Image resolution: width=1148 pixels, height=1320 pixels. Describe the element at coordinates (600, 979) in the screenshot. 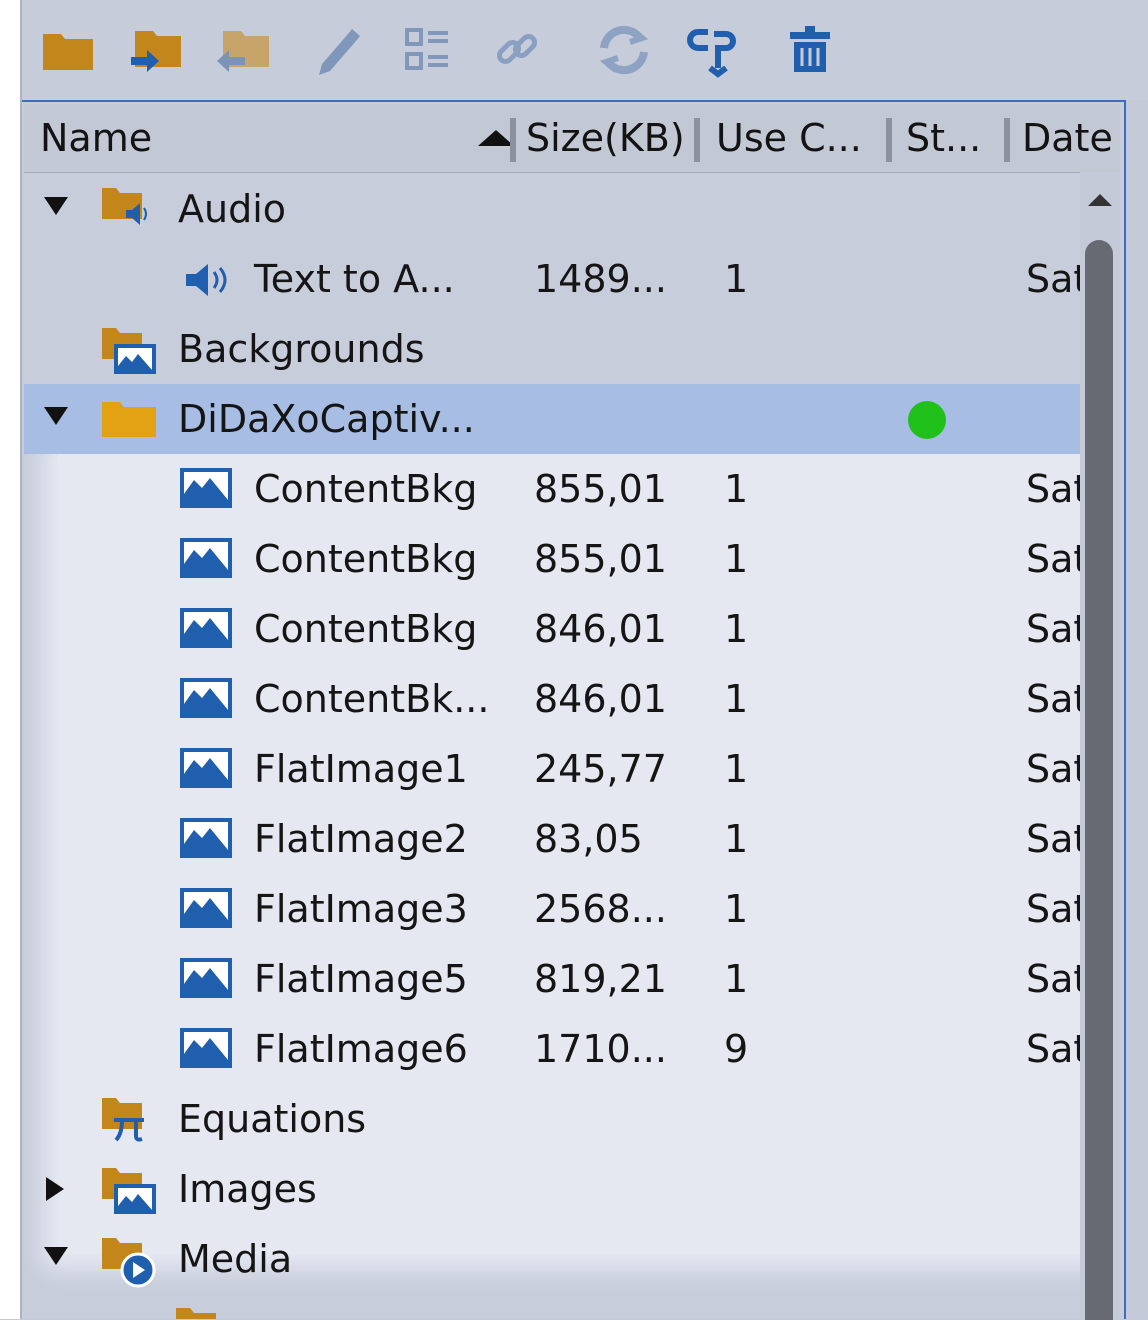

I see `item-size: 819,21` at that location.